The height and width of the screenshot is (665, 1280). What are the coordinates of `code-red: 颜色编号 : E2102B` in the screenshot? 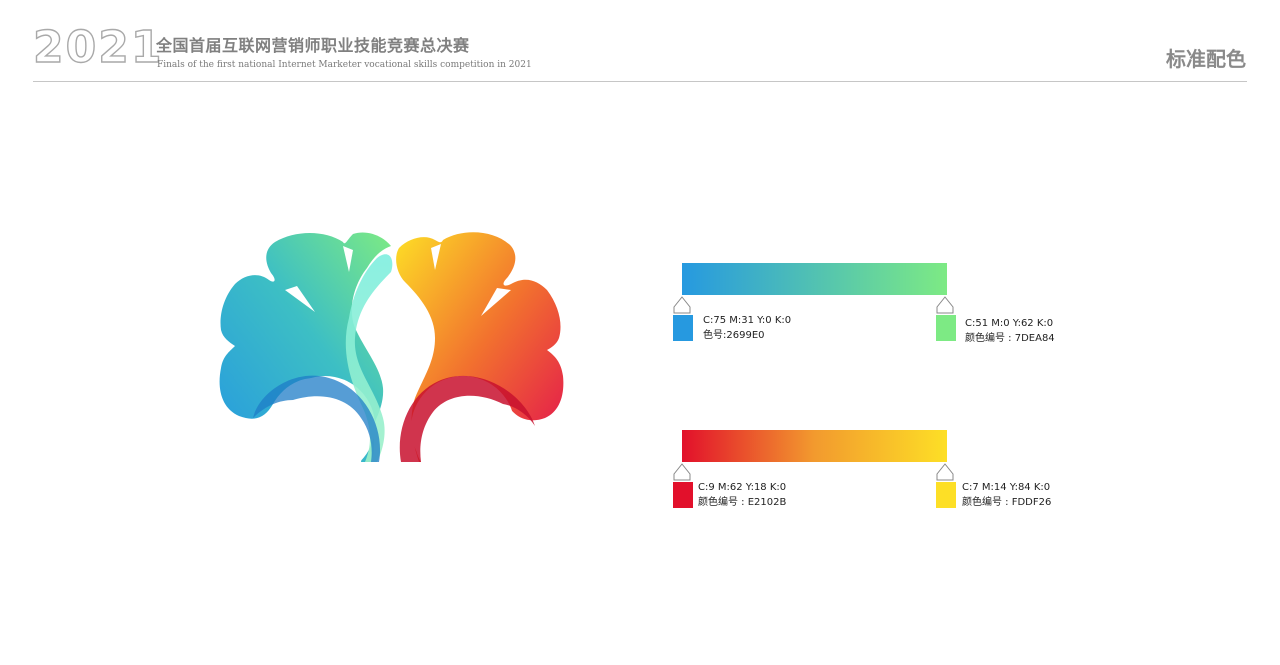 It's located at (742, 502).